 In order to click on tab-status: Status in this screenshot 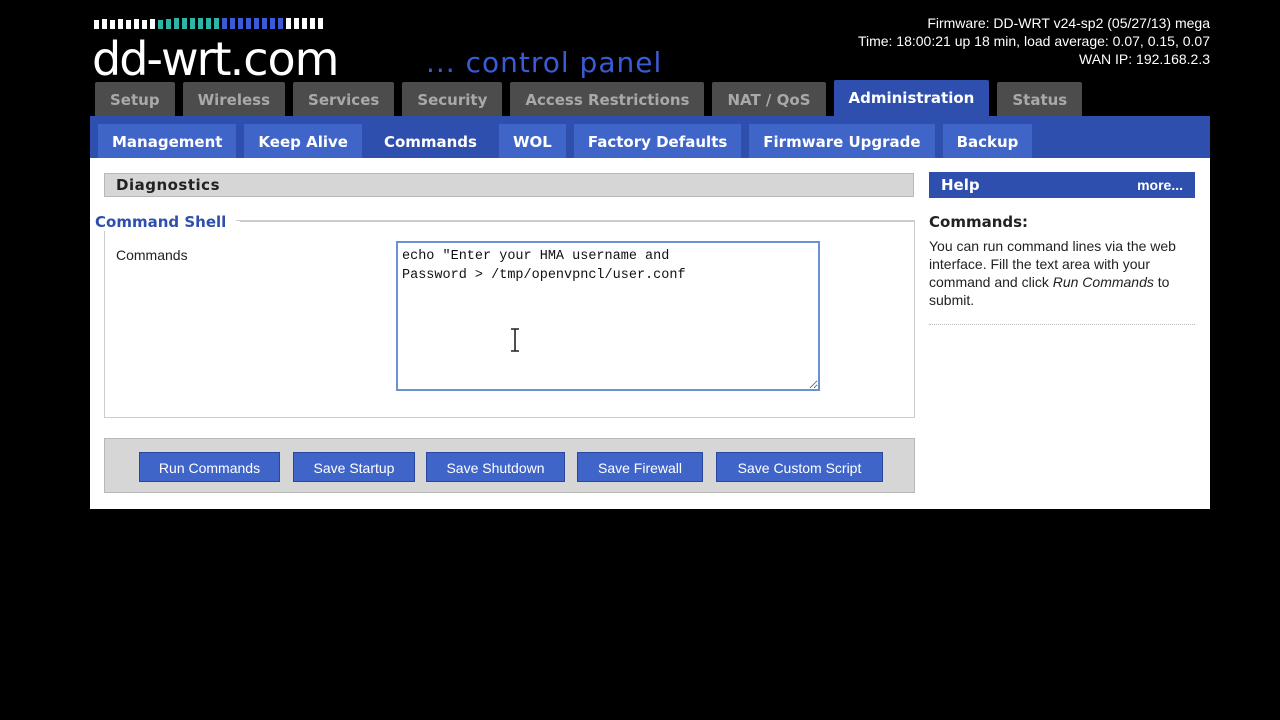, I will do `click(1040, 99)`.